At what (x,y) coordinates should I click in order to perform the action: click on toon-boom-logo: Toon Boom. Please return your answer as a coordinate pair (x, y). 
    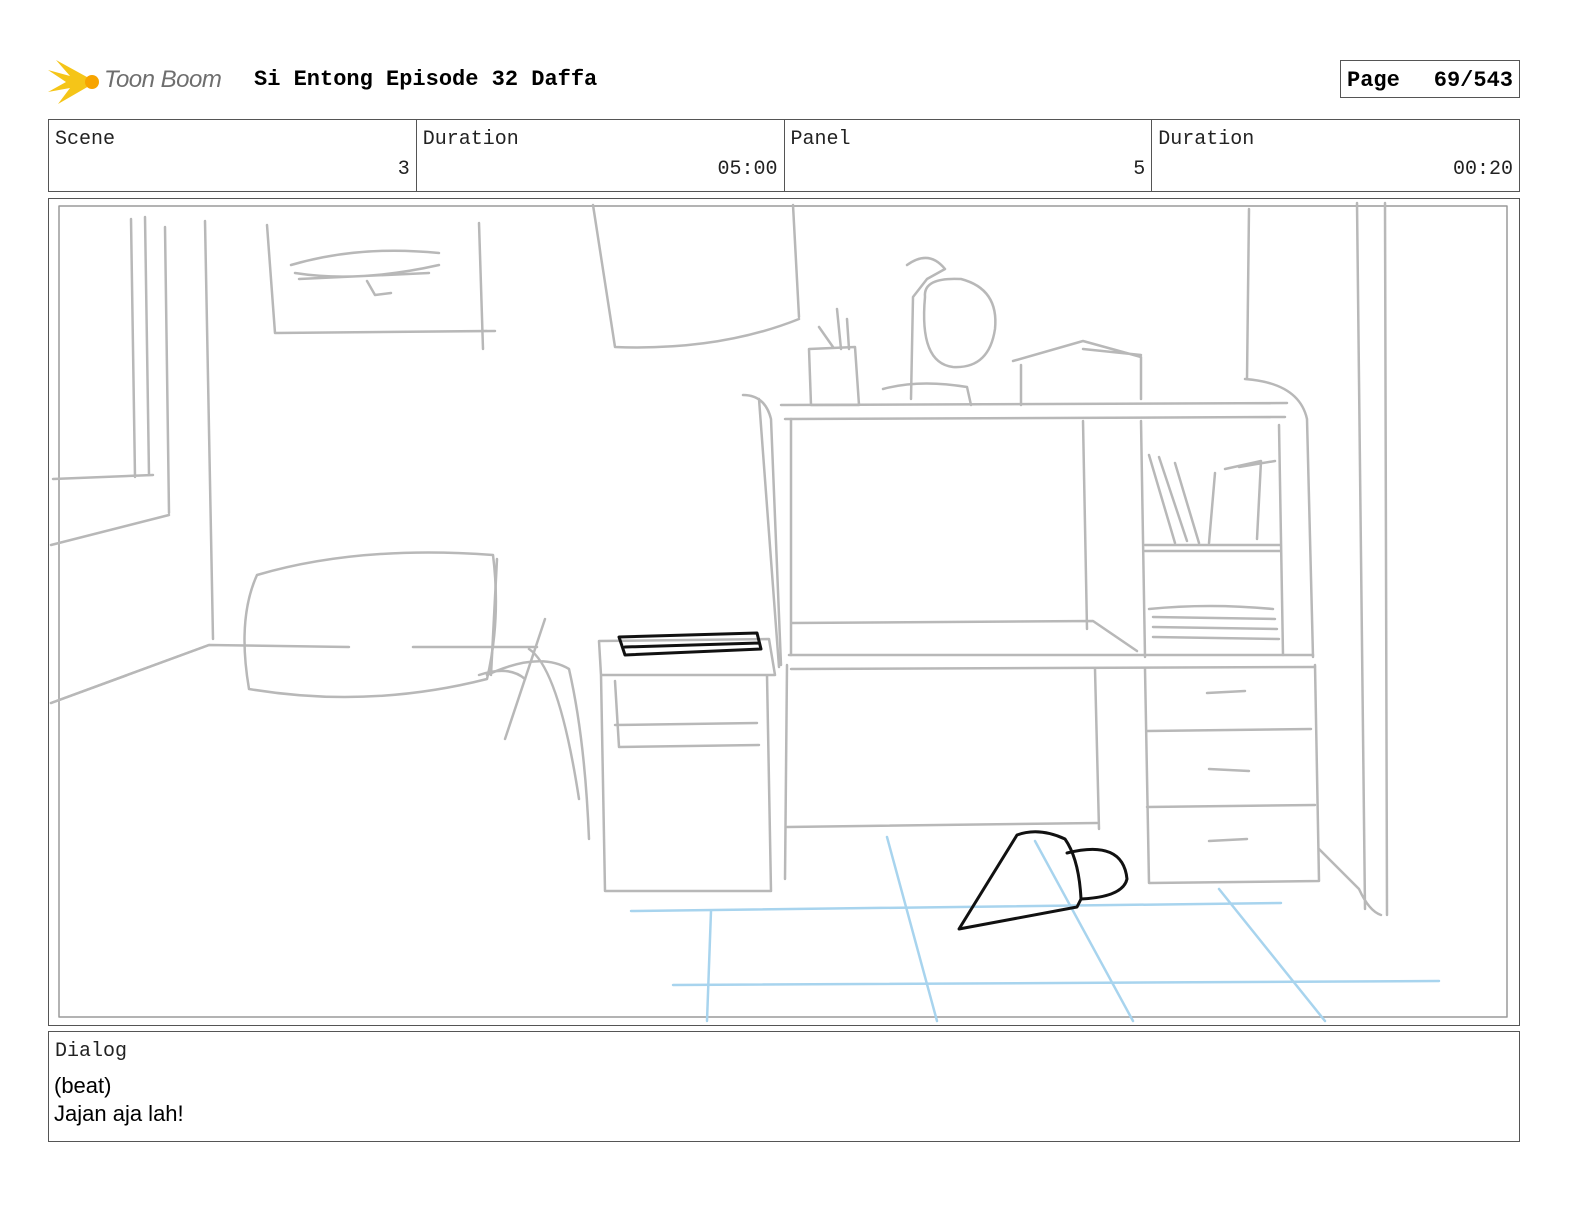
    Looking at the image, I should click on (143, 82).